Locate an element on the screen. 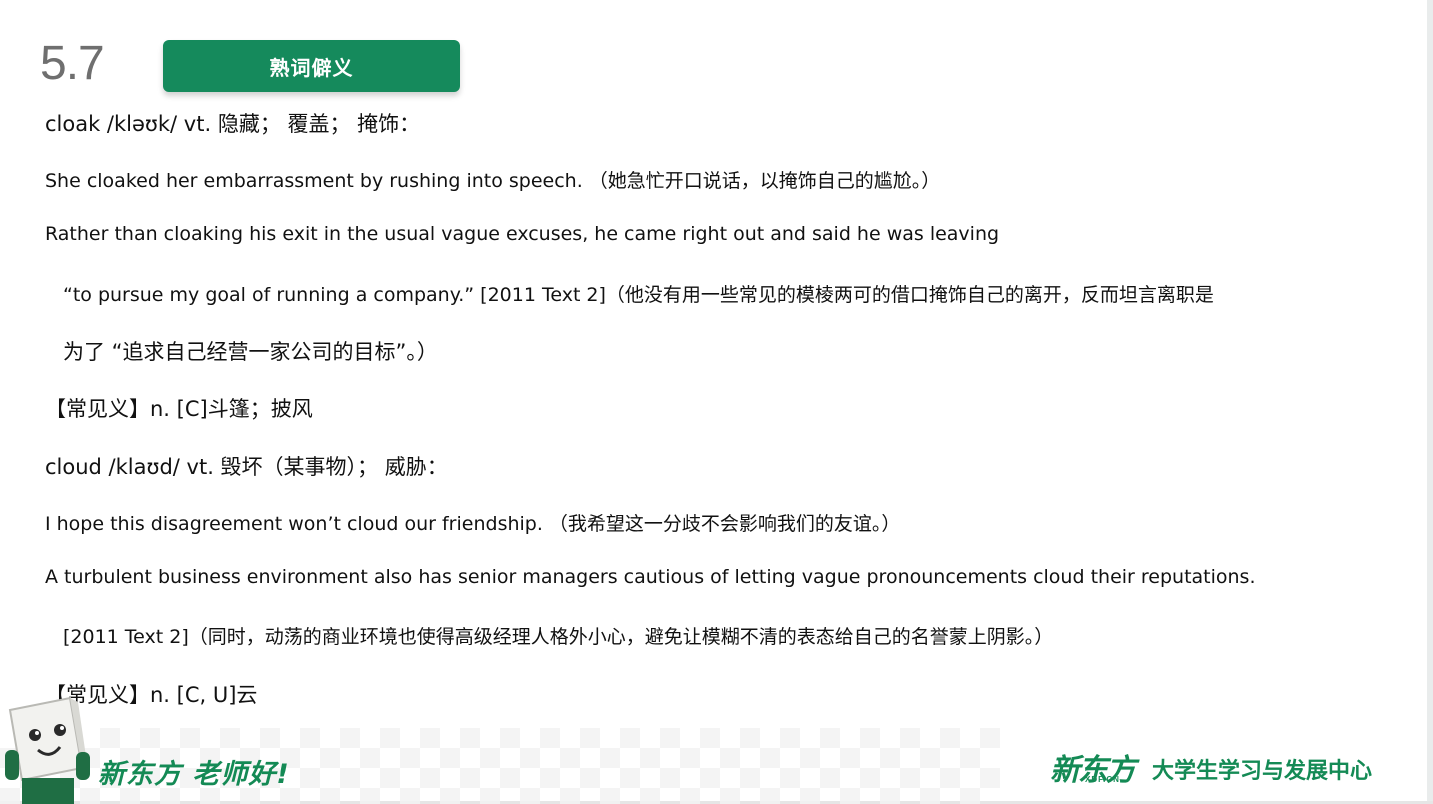 This screenshot has height=804, width=1433. footer-center-name: 大学生学习与发展中心 is located at coordinates (1262, 771).